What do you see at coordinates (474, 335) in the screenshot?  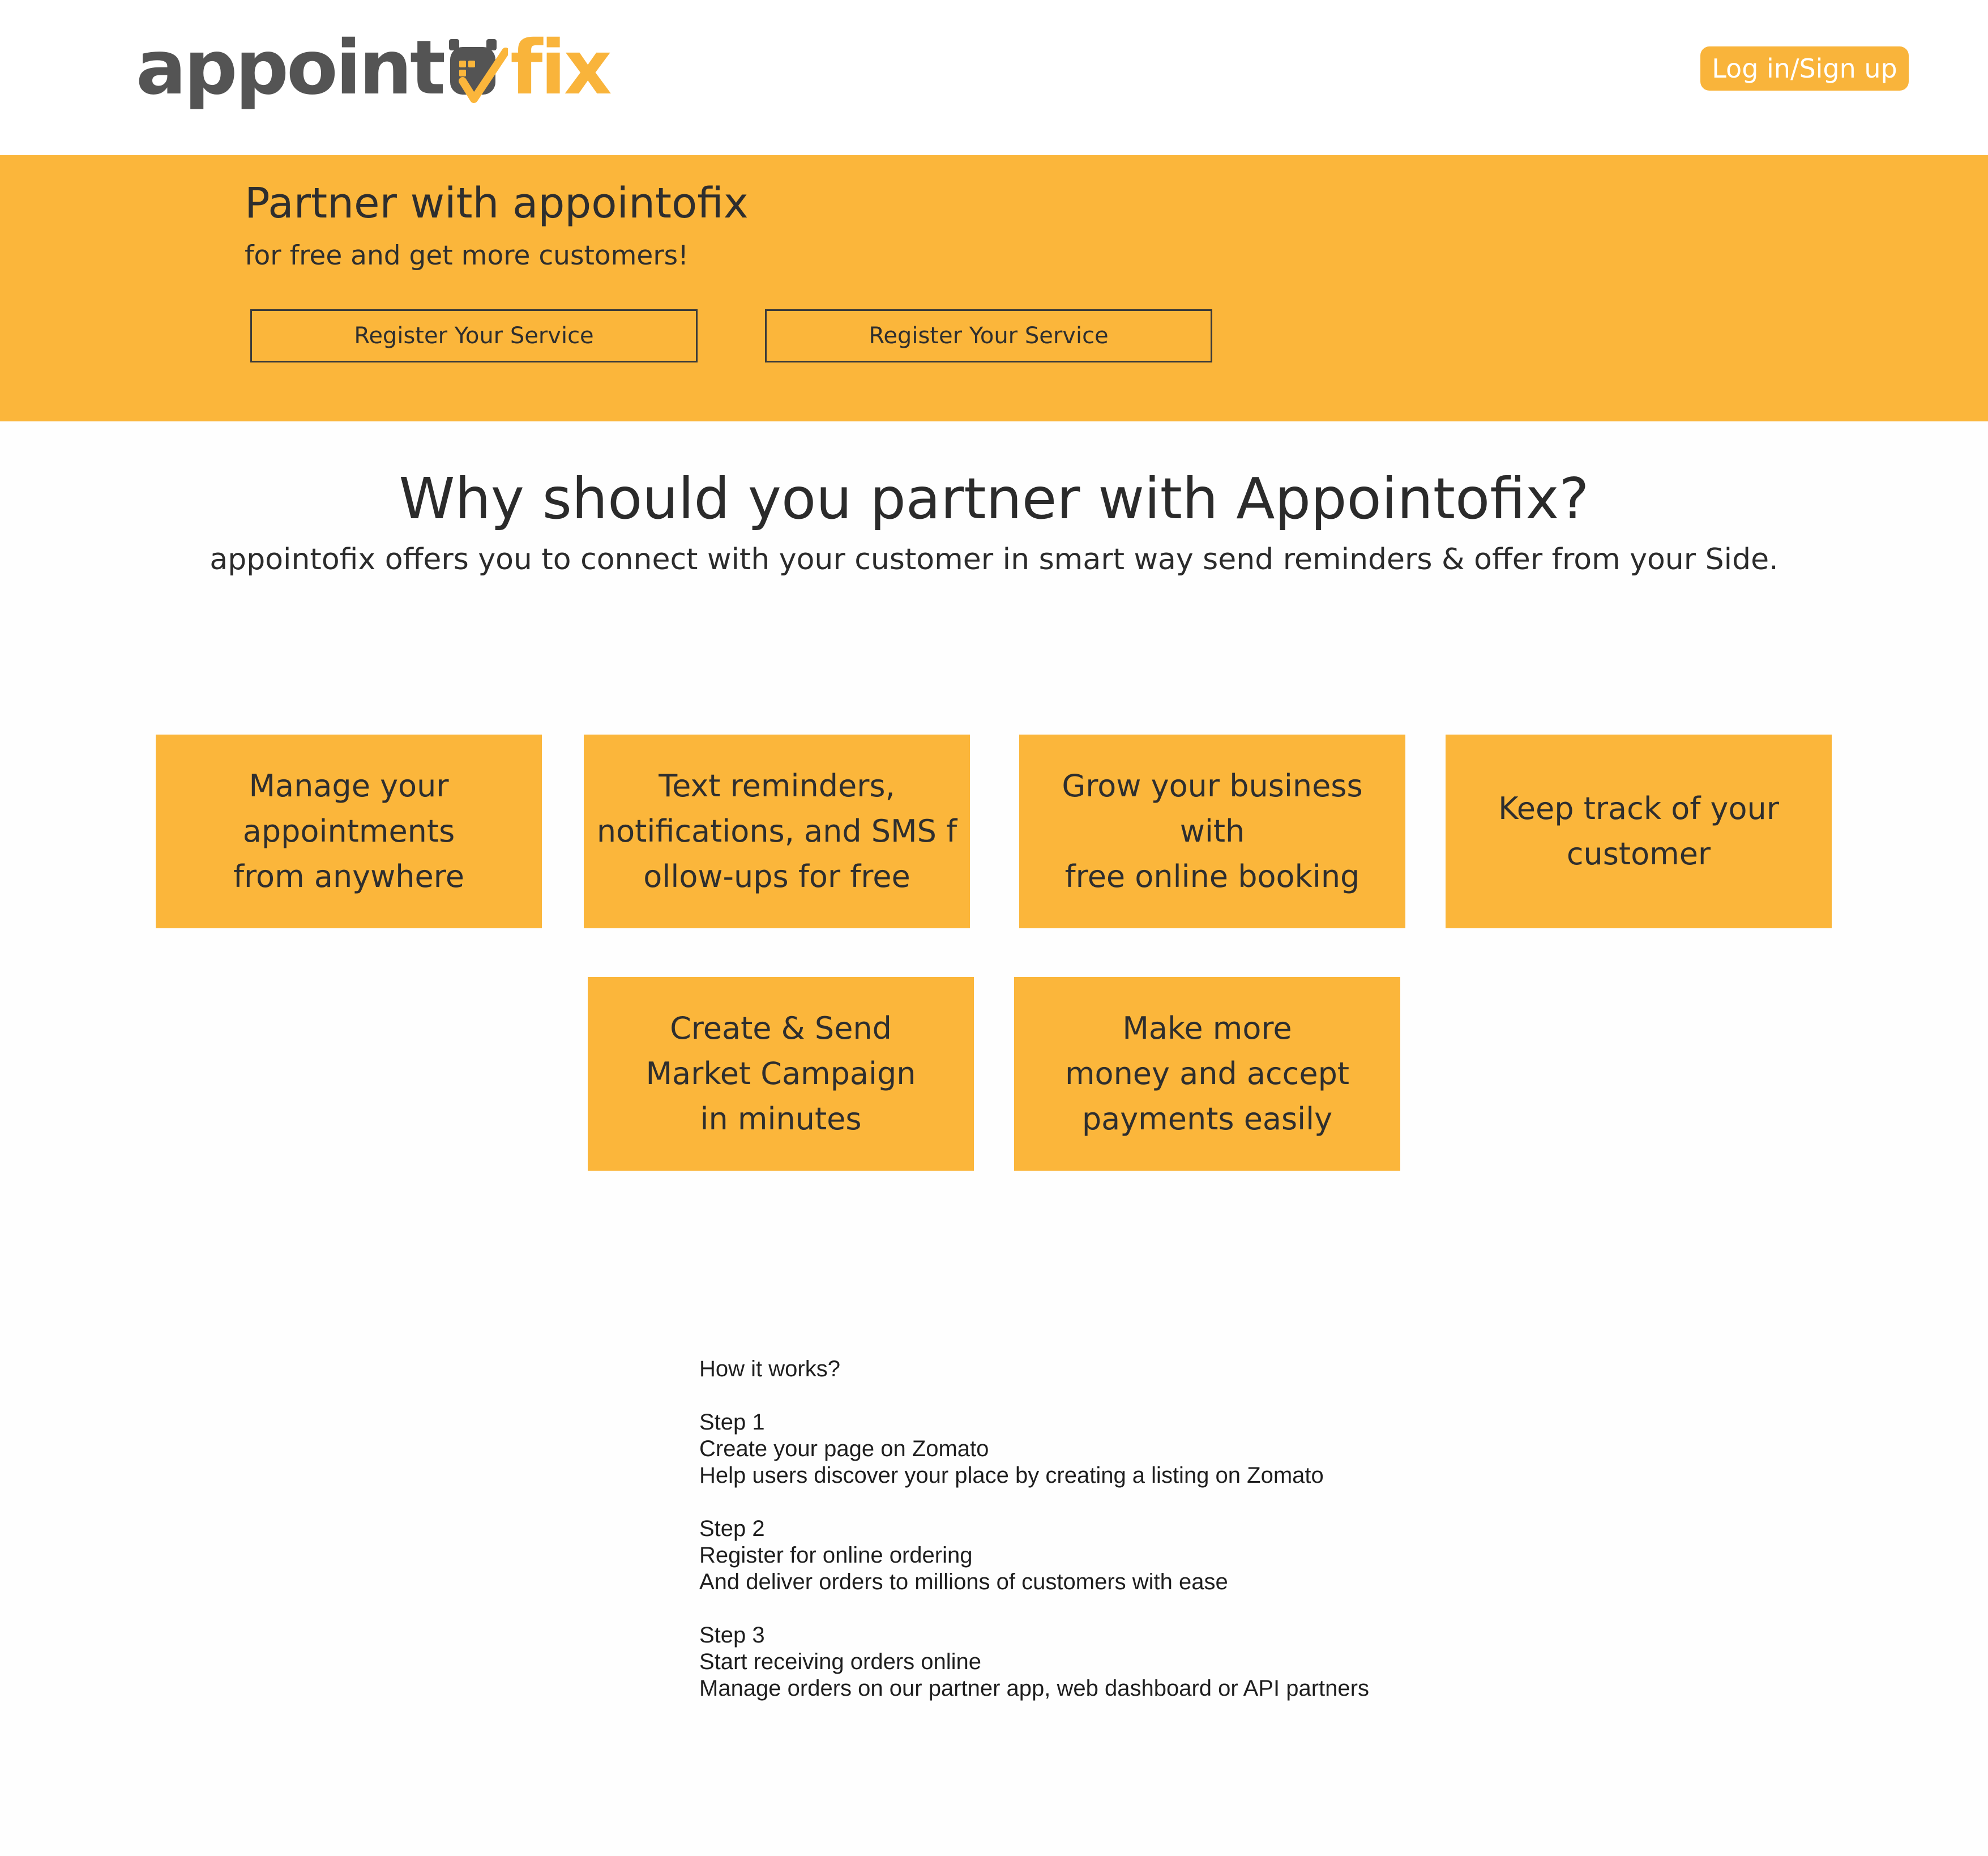 I see `register-service-button-1: Register Your Service` at bounding box center [474, 335].